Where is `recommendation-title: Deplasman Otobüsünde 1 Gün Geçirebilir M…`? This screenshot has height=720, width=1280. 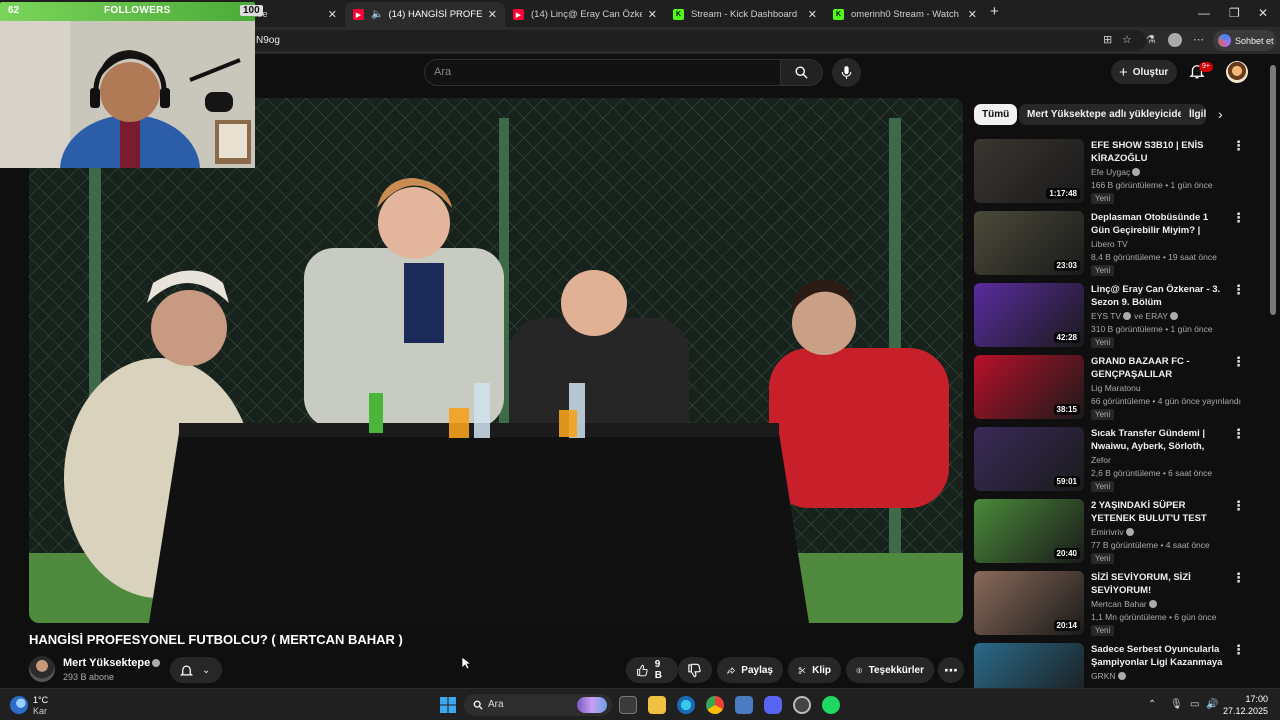 recommendation-title: Deplasman Otobüsünde 1 Gün Geçirebilir M… is located at coordinates (1159, 224).